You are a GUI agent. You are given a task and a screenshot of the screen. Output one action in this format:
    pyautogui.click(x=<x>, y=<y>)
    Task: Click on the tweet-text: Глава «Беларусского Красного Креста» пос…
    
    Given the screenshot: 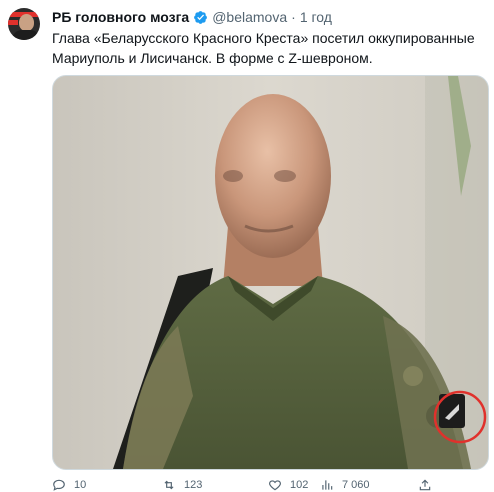 What is the action you would take?
    pyautogui.click(x=263, y=48)
    